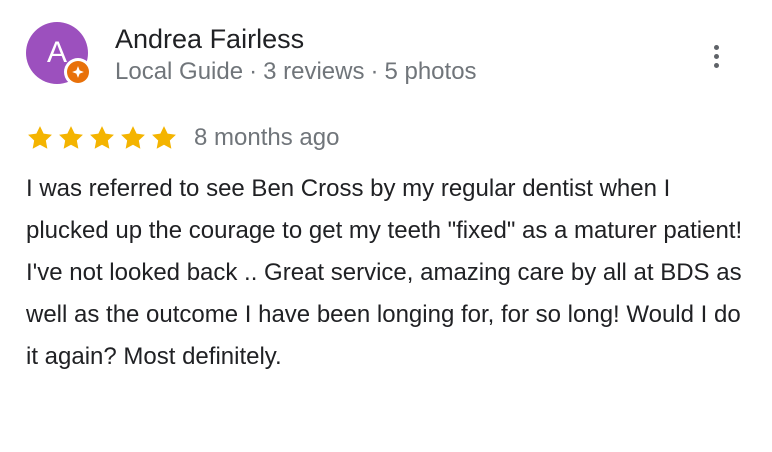 The height and width of the screenshot is (452, 772). Describe the element at coordinates (267, 137) in the screenshot. I see `review-date: 8 months ago` at that location.